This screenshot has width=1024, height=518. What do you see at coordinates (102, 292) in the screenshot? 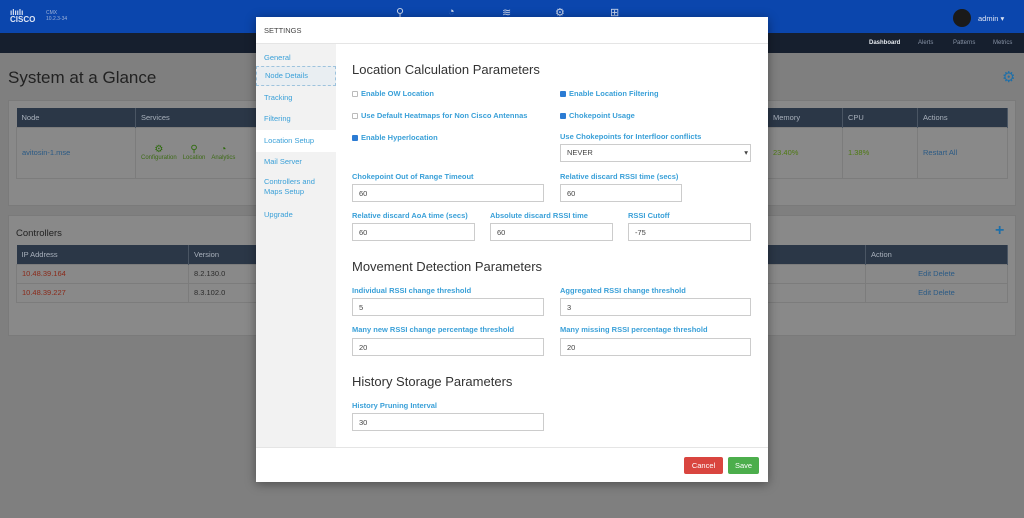
I see `ip-address: 10.48.39.227` at bounding box center [102, 292].